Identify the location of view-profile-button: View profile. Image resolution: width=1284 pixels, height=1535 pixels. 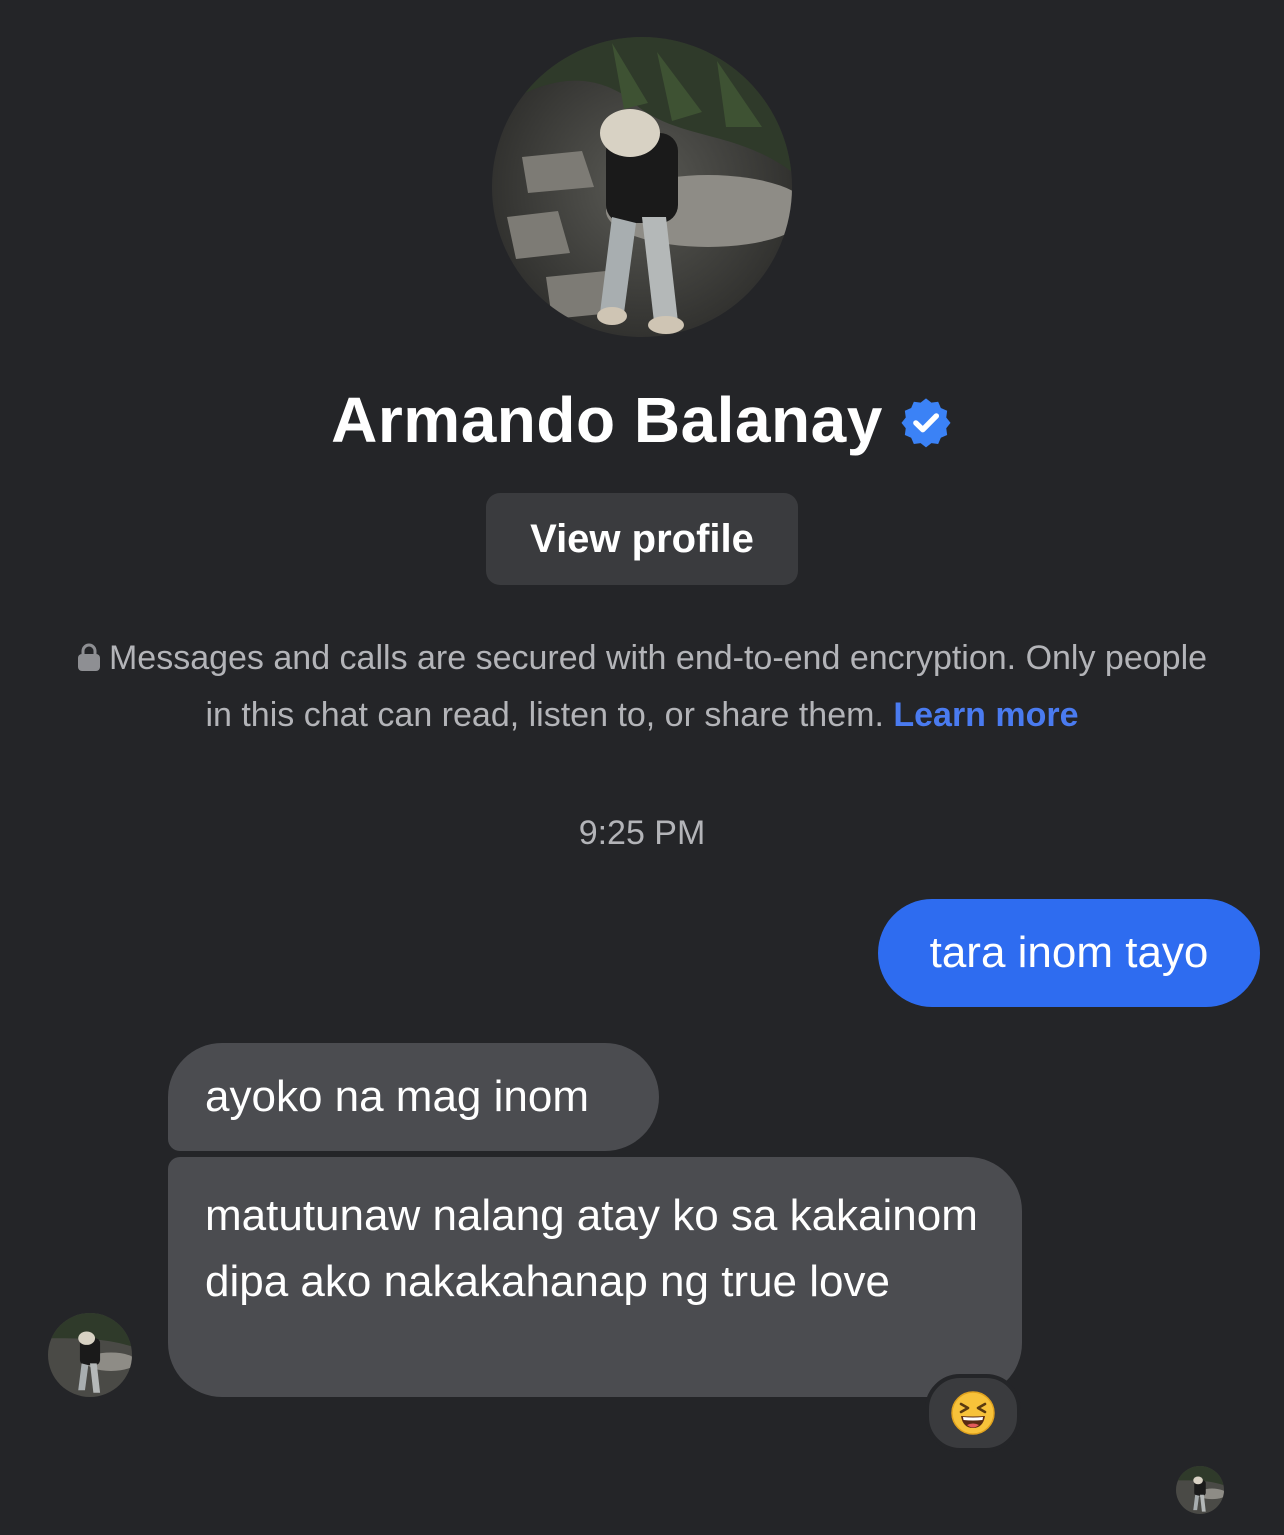
(642, 539).